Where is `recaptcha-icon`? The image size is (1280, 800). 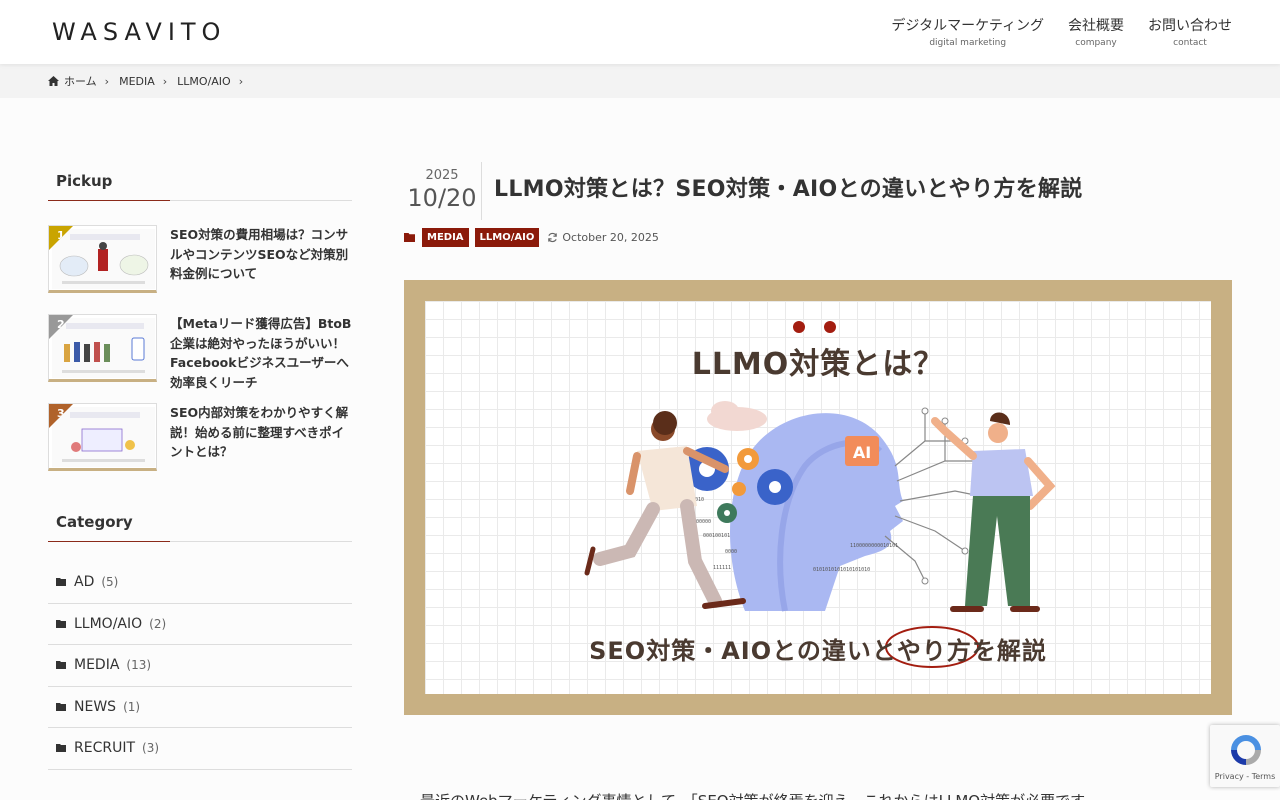
recaptcha-icon is located at coordinates (1246, 750).